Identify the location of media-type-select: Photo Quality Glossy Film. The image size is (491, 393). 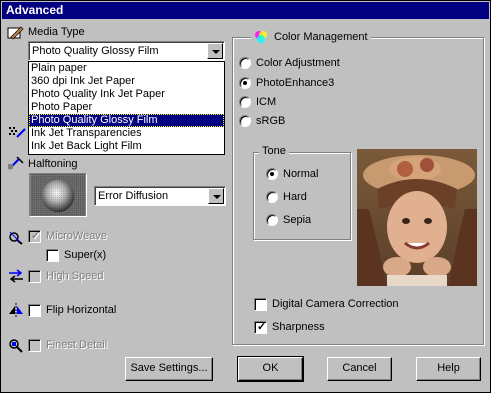
(126, 51).